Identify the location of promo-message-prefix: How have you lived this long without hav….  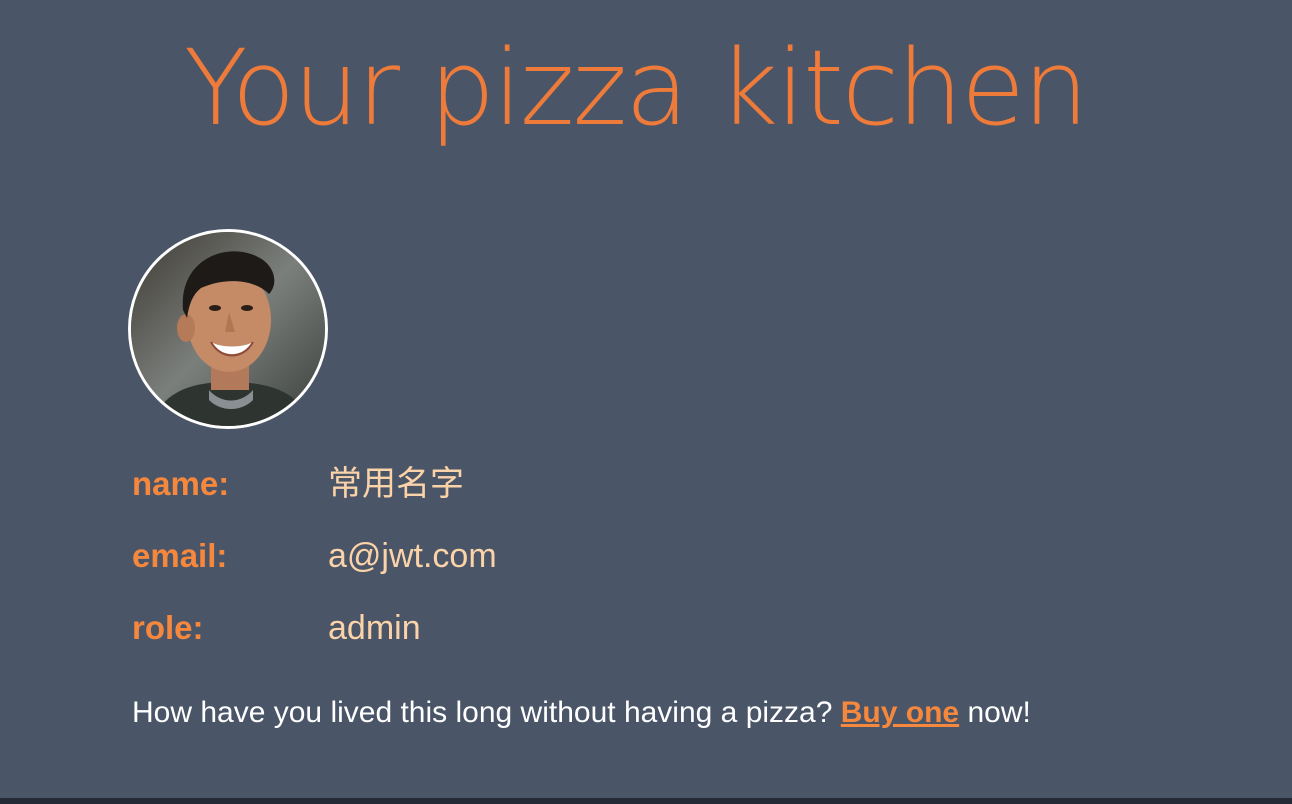
(486, 712).